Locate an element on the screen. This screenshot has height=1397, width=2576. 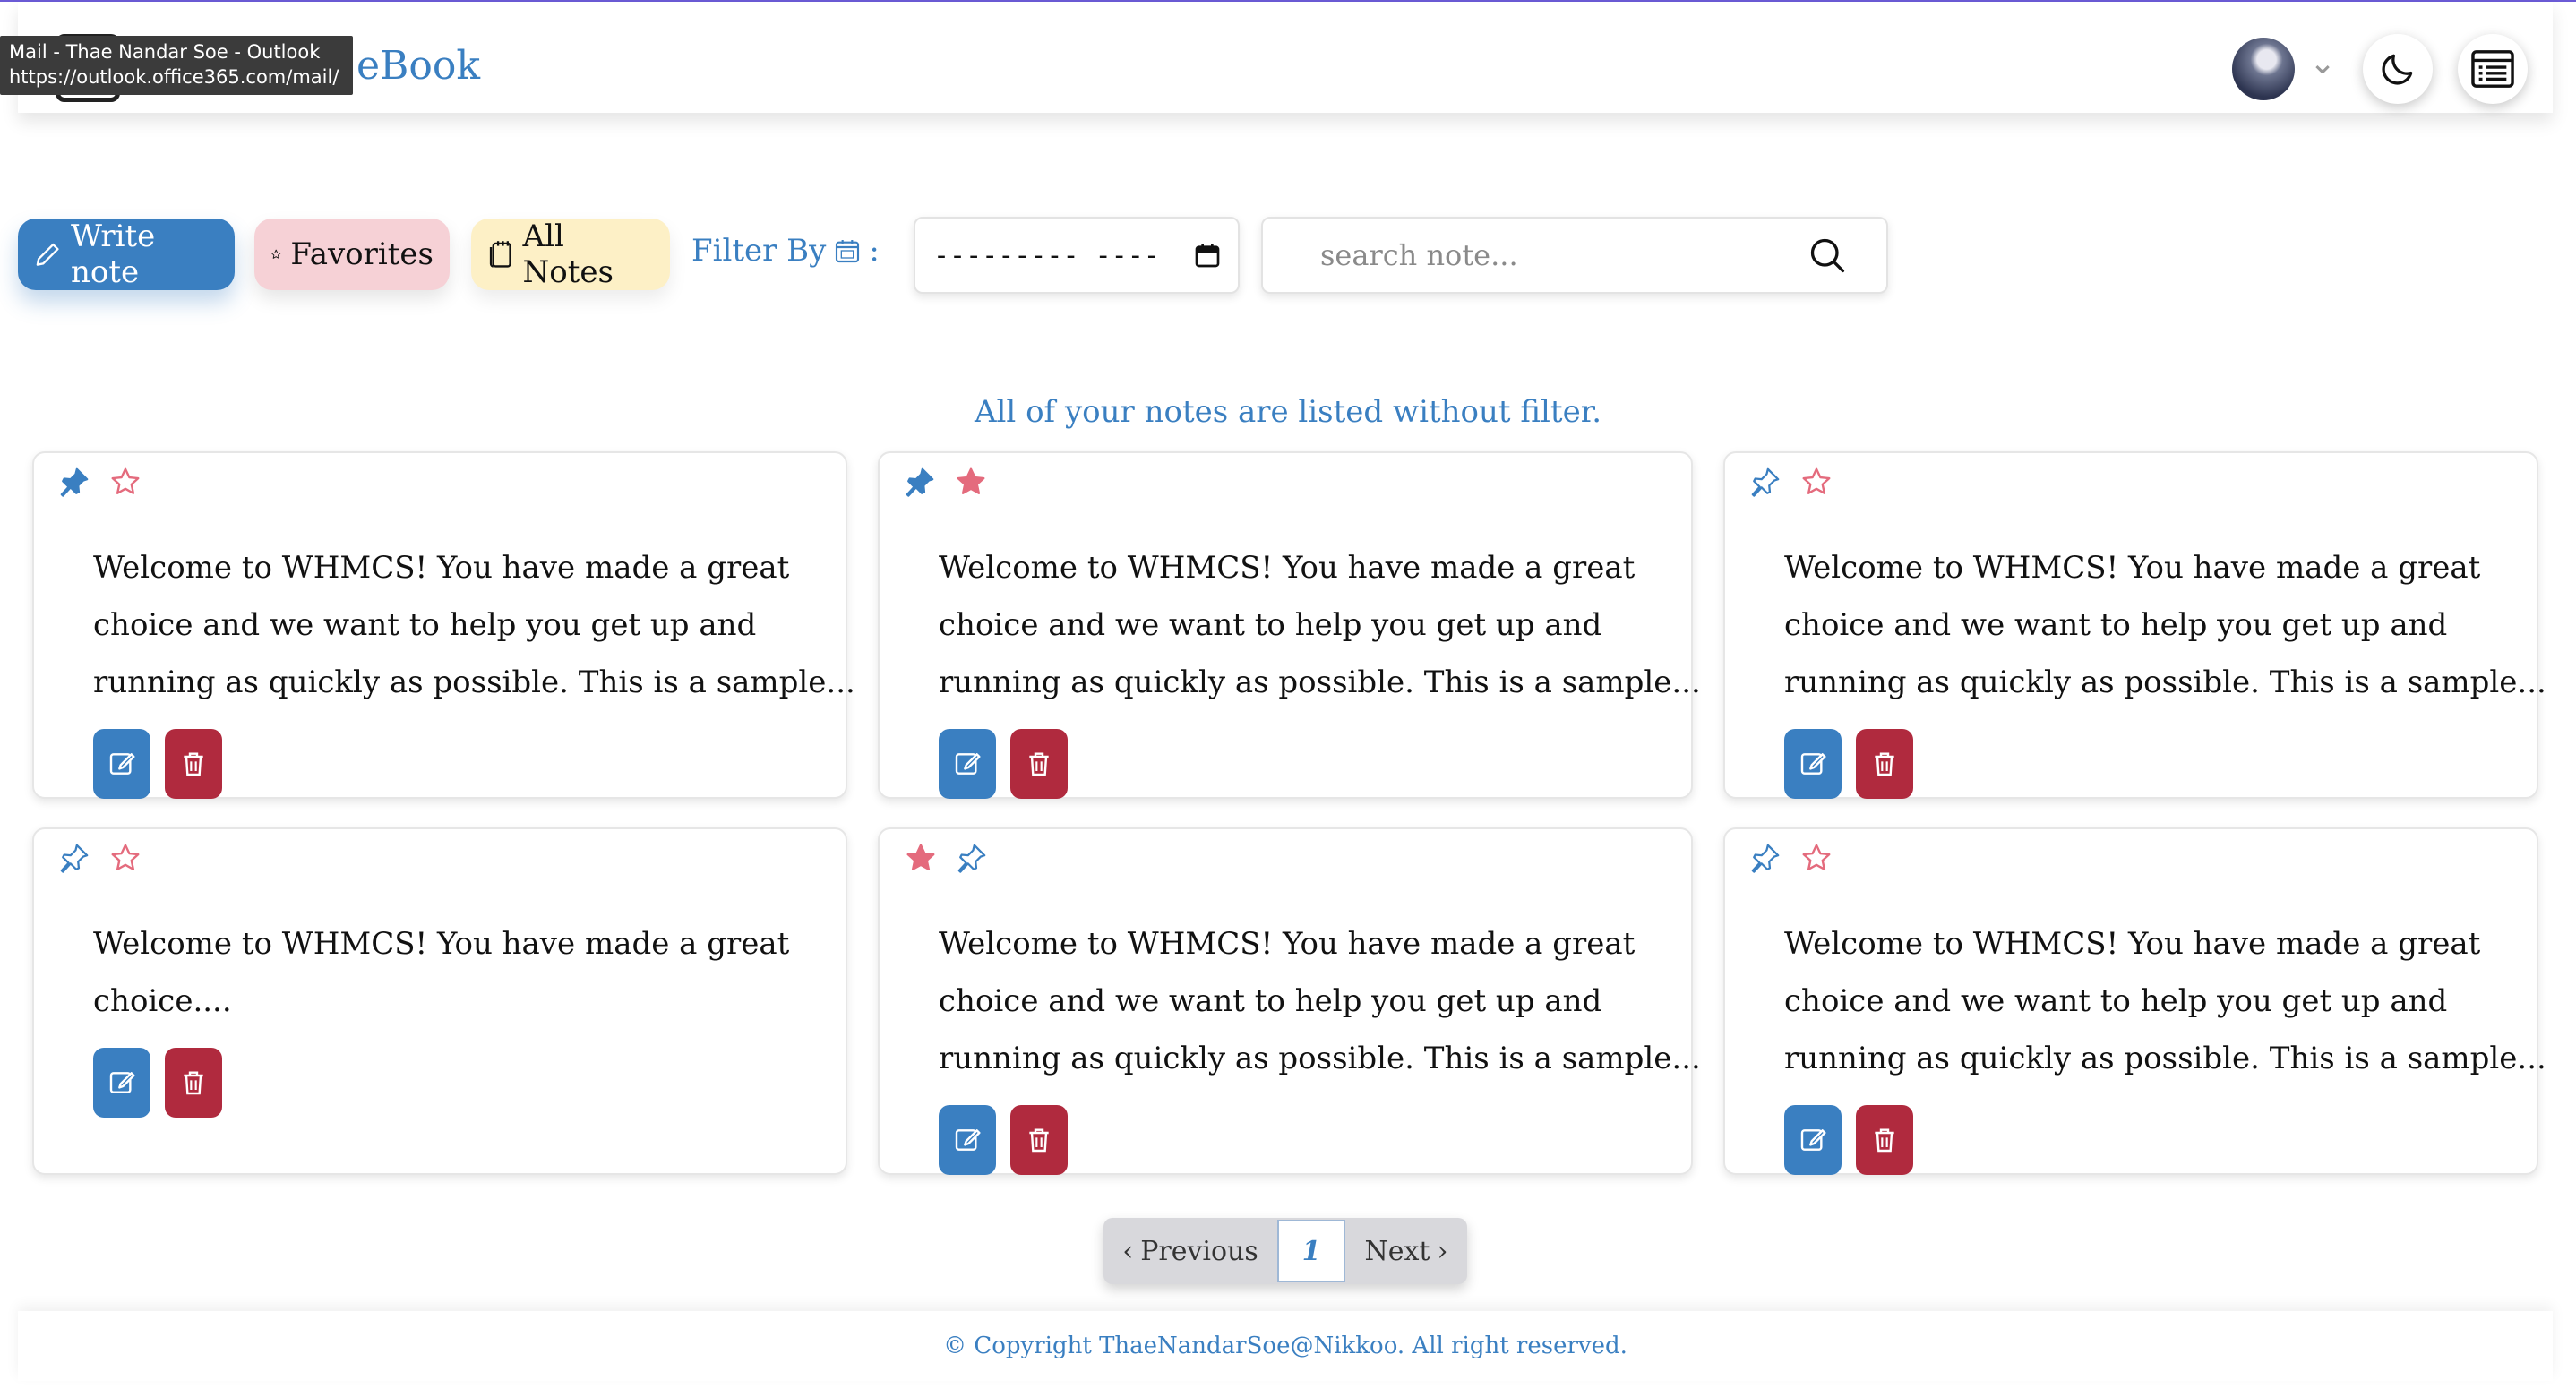
tooltip-url: https://outlook.office365.com/mail/ is located at coordinates (174, 77).